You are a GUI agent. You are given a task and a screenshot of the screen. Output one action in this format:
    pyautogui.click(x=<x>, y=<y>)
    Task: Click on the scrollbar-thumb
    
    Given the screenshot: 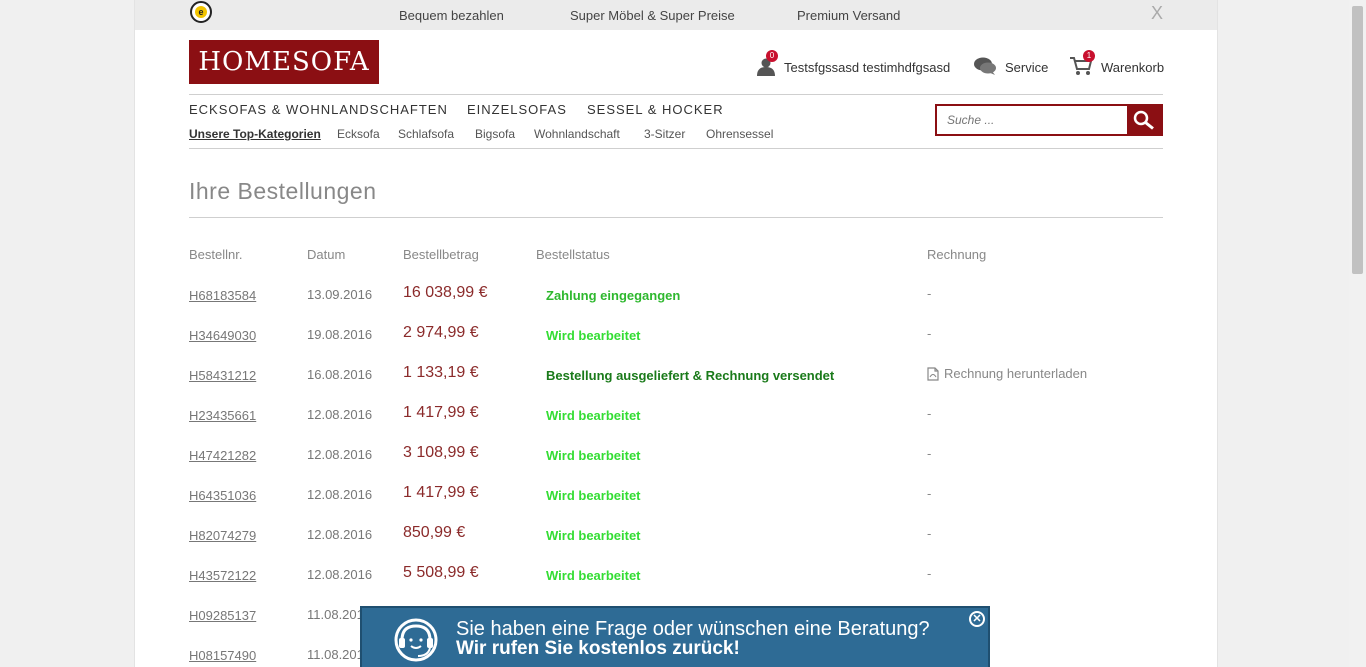 What is the action you would take?
    pyautogui.click(x=1357, y=140)
    